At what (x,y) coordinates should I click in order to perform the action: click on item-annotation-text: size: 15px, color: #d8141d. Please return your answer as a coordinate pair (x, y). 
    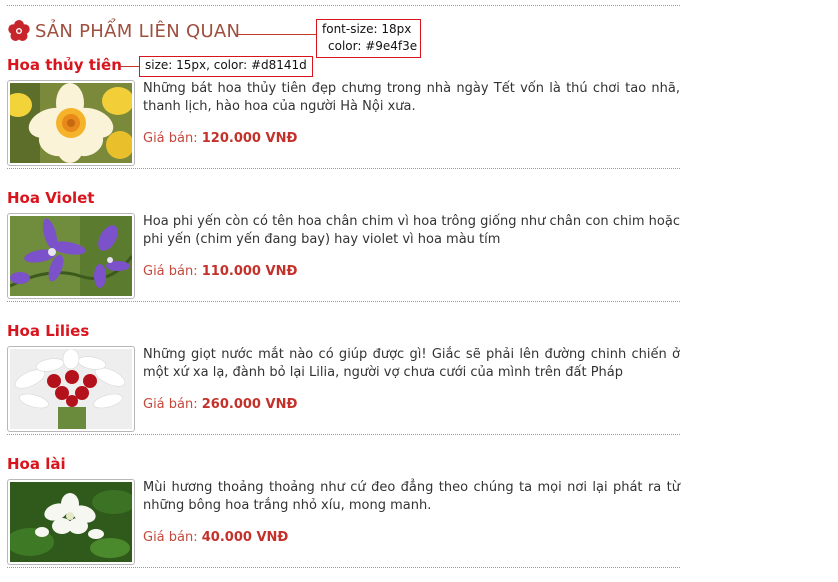
    Looking at the image, I should click on (226, 65).